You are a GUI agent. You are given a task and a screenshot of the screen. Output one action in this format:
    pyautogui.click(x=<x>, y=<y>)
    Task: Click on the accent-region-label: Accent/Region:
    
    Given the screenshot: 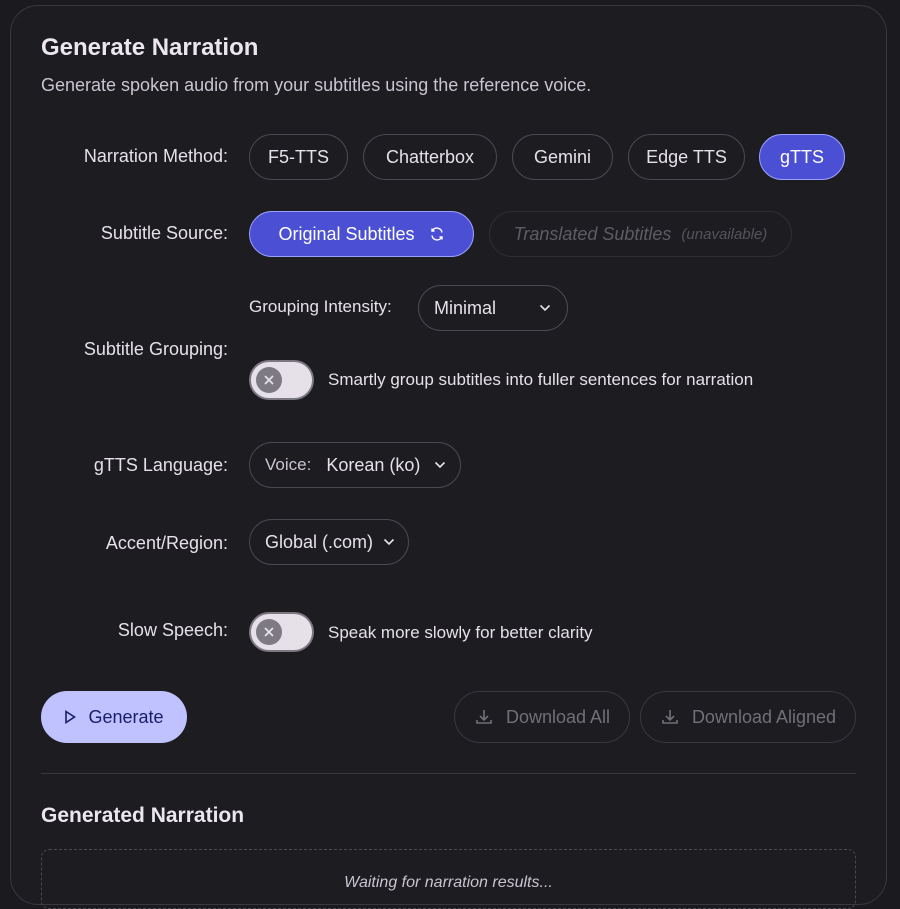 What is the action you would take?
    pyautogui.click(x=166, y=543)
    